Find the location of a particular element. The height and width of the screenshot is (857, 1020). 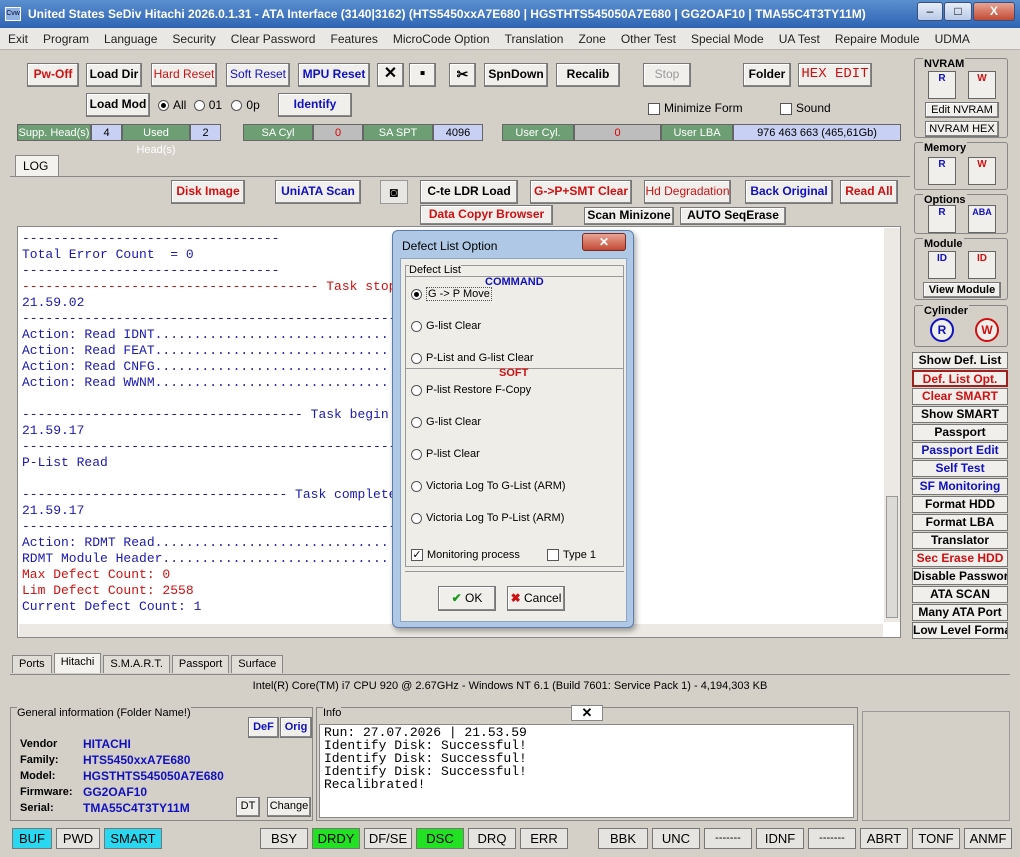

menu-udma: UDMA is located at coordinates (952, 39).